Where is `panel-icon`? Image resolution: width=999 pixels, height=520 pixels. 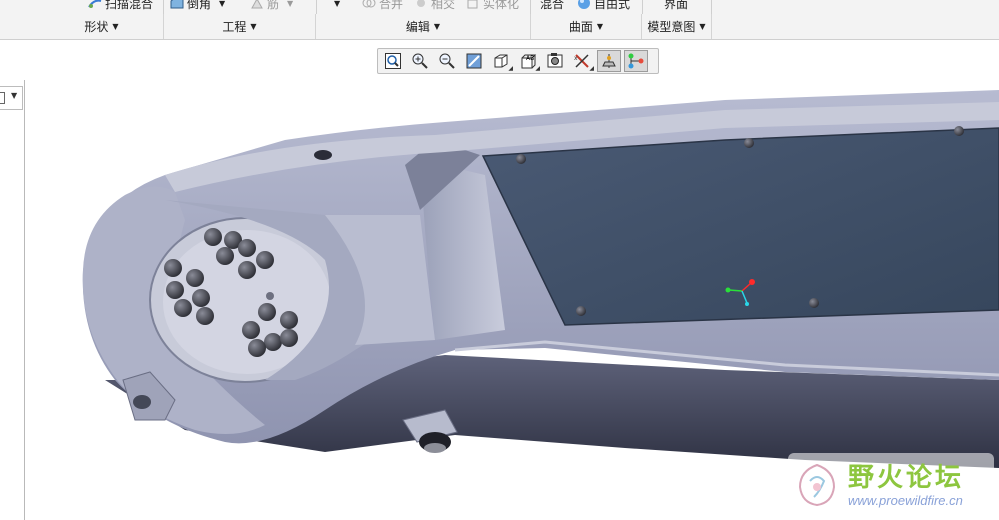 panel-icon is located at coordinates (2, 98).